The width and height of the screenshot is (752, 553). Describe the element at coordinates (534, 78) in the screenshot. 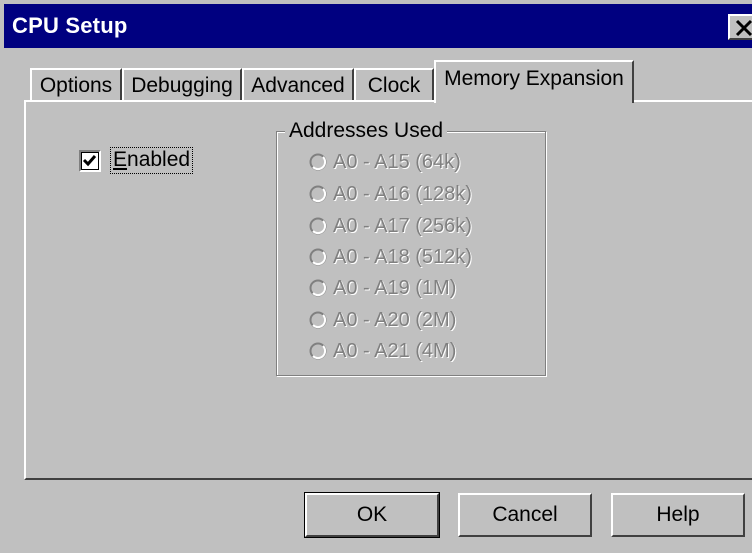

I see `tab-memory-expansion-label: Memory Expansion` at that location.